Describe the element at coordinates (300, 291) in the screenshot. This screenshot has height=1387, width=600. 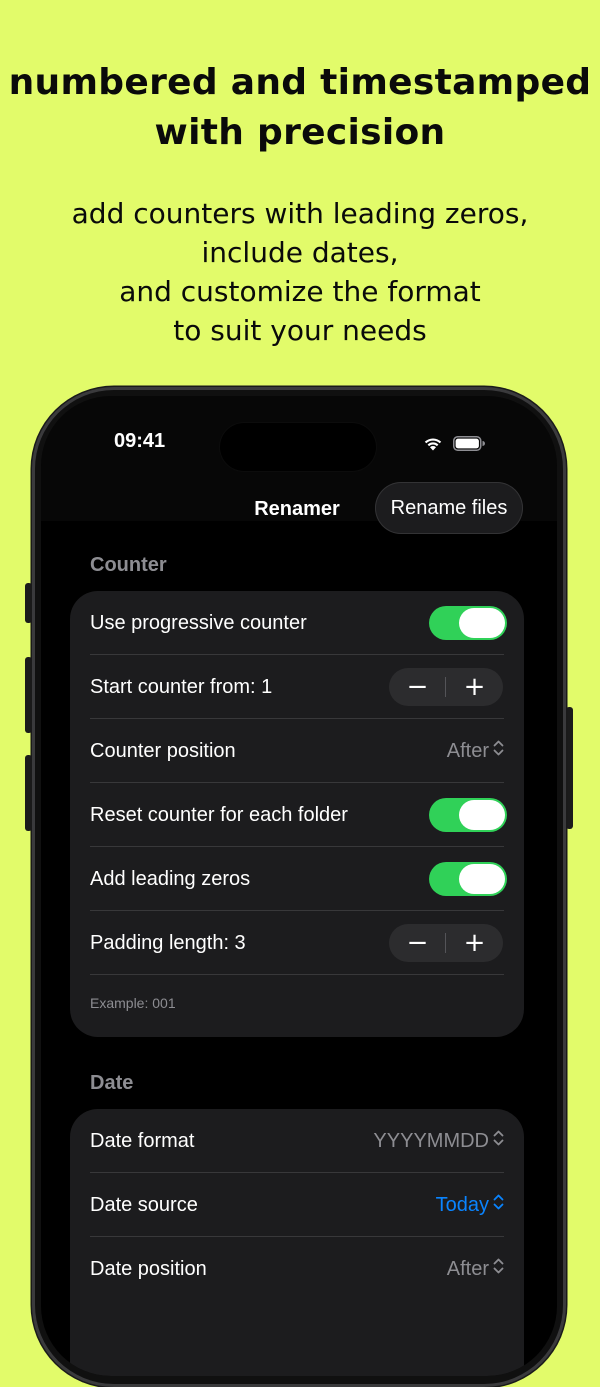
I see `subline-line-3: and customize the format` at that location.